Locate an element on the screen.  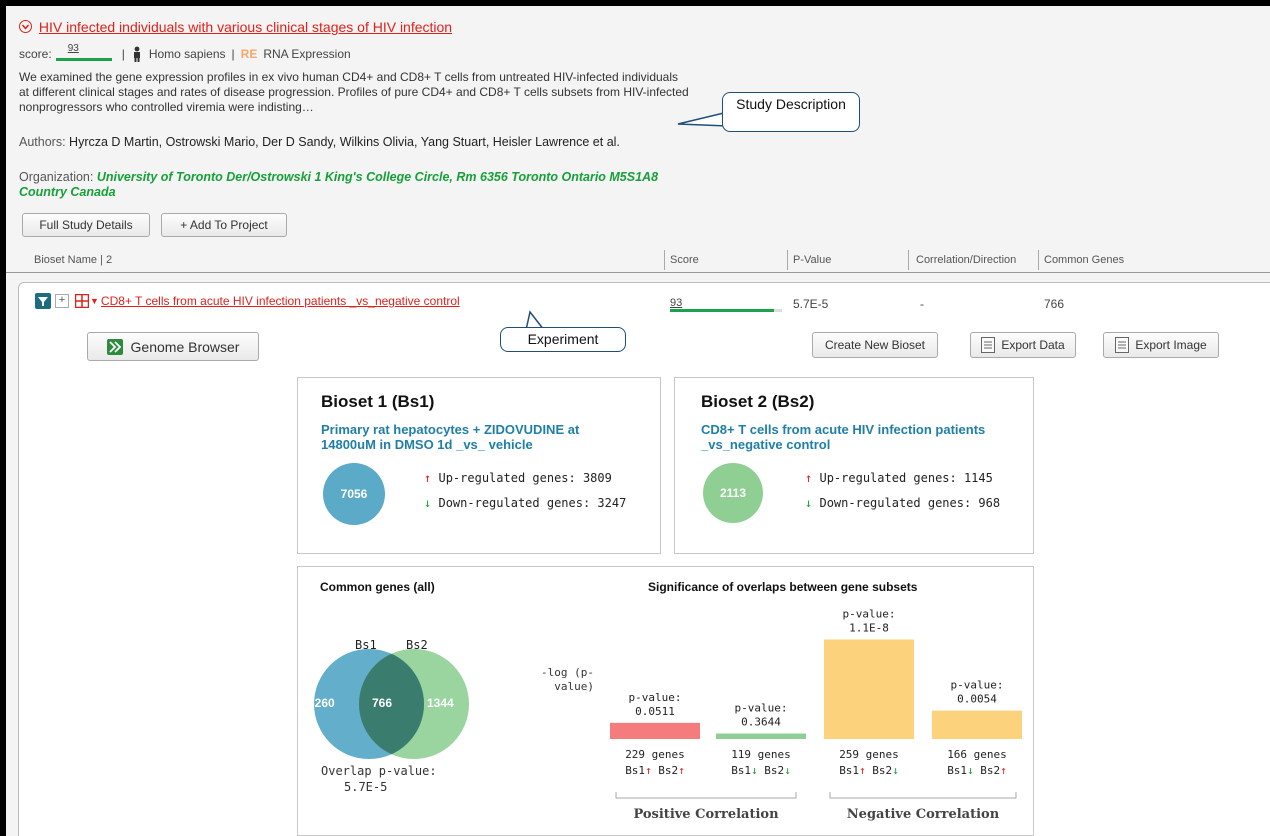
group-label-2: Negative Correlation is located at coordinates (923, 814).